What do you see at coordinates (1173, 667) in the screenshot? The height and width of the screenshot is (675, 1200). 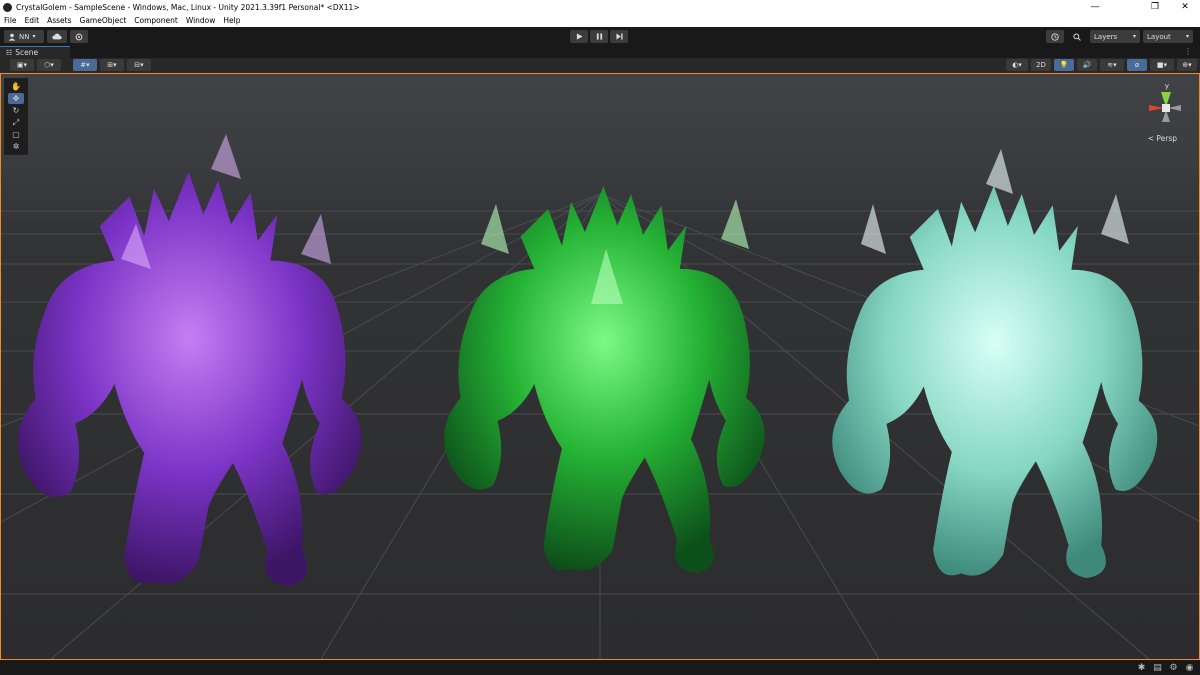 I see `settings-icon: ⚙` at bounding box center [1173, 667].